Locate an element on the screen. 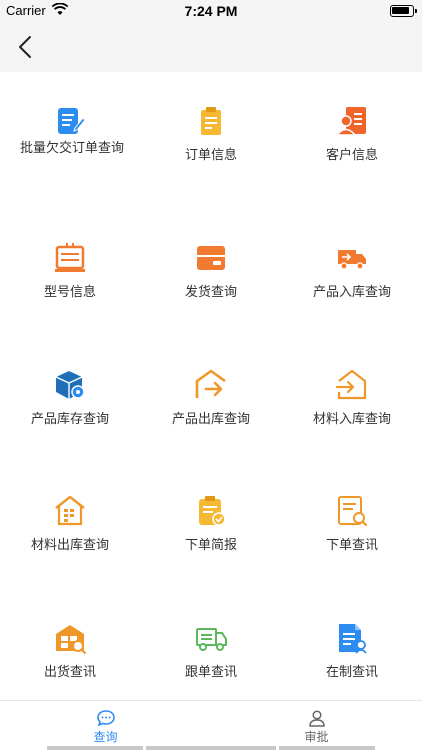 This screenshot has height=750, width=422. chat-bubble-icon is located at coordinates (105, 718).